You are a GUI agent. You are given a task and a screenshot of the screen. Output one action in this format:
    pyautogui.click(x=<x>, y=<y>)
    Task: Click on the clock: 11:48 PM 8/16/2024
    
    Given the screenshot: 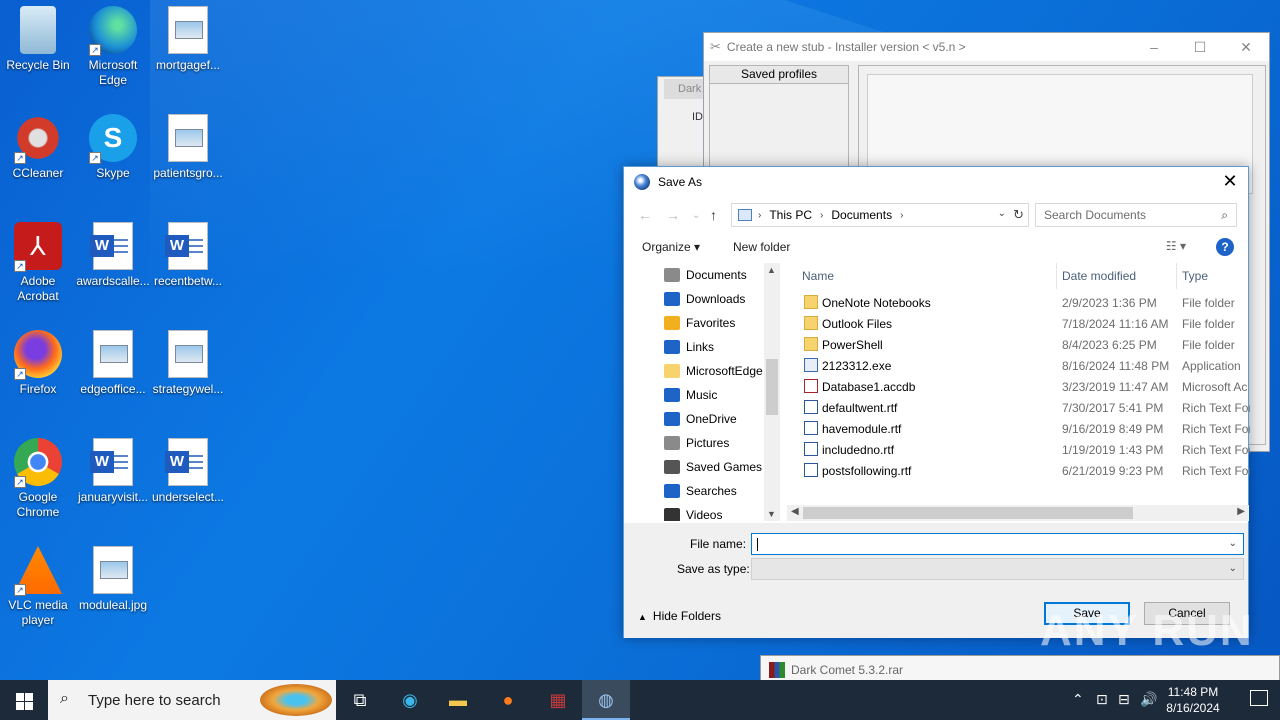 What is the action you would take?
    pyautogui.click(x=1193, y=700)
    